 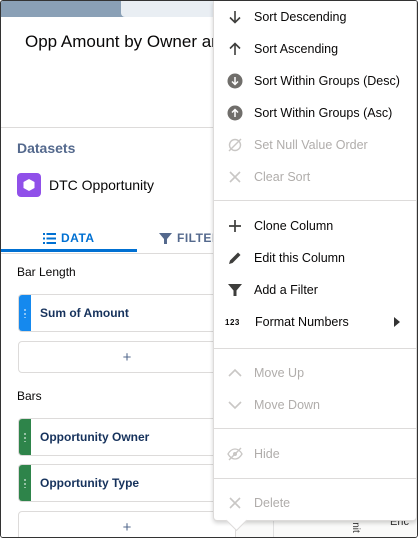 What do you see at coordinates (78, 238) in the screenshot?
I see `tab-data-label: DATA` at bounding box center [78, 238].